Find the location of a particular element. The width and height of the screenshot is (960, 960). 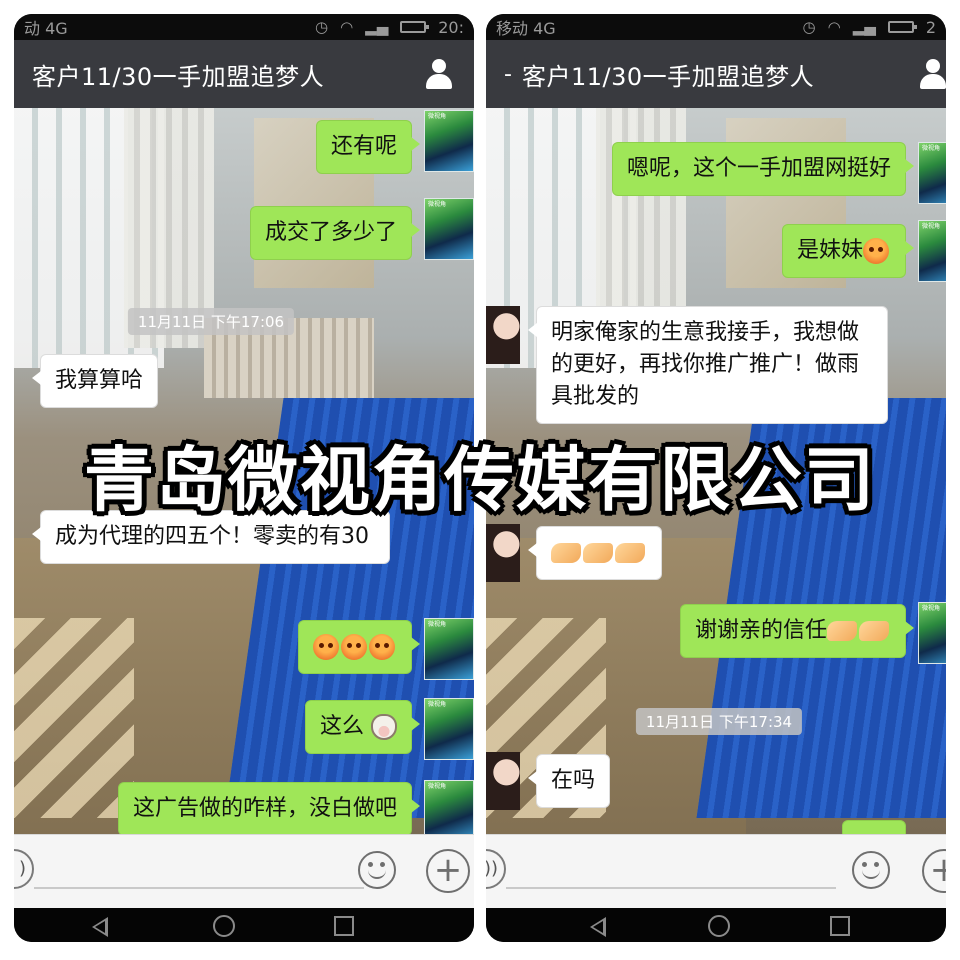

message-text: 这么 is located at coordinates (341, 726).